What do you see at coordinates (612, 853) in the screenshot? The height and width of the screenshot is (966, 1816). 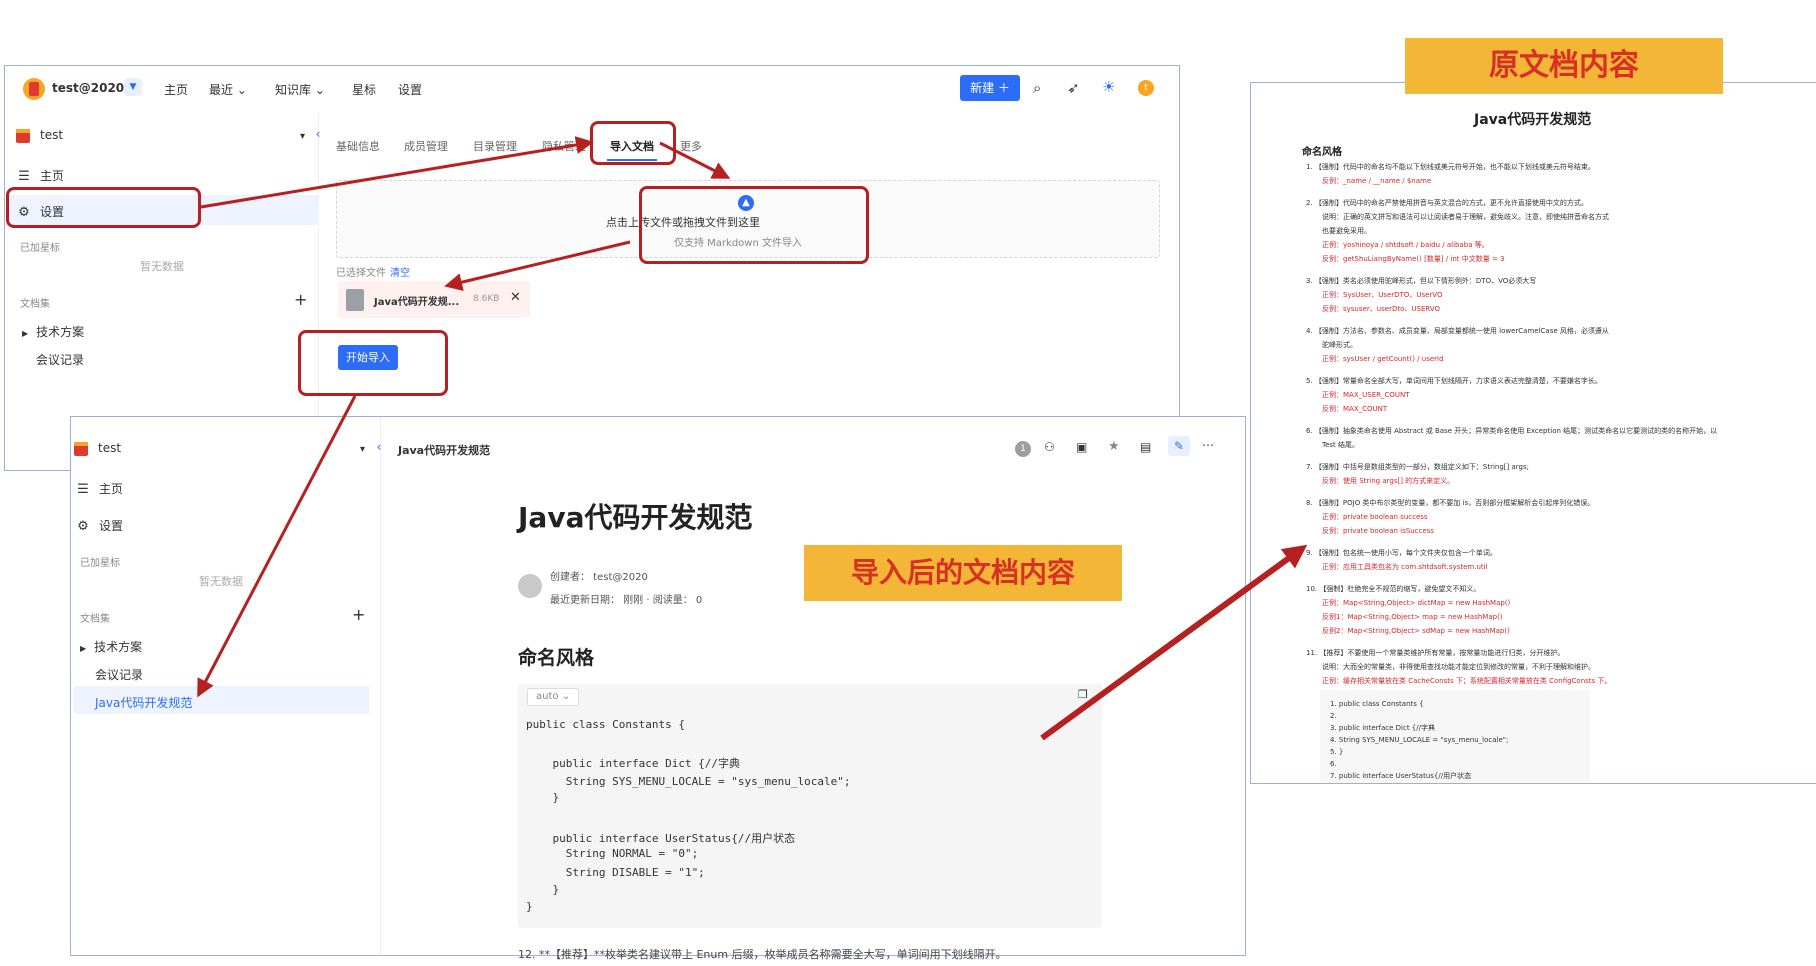 I see `code-line: String NORMAL = "0";` at bounding box center [612, 853].